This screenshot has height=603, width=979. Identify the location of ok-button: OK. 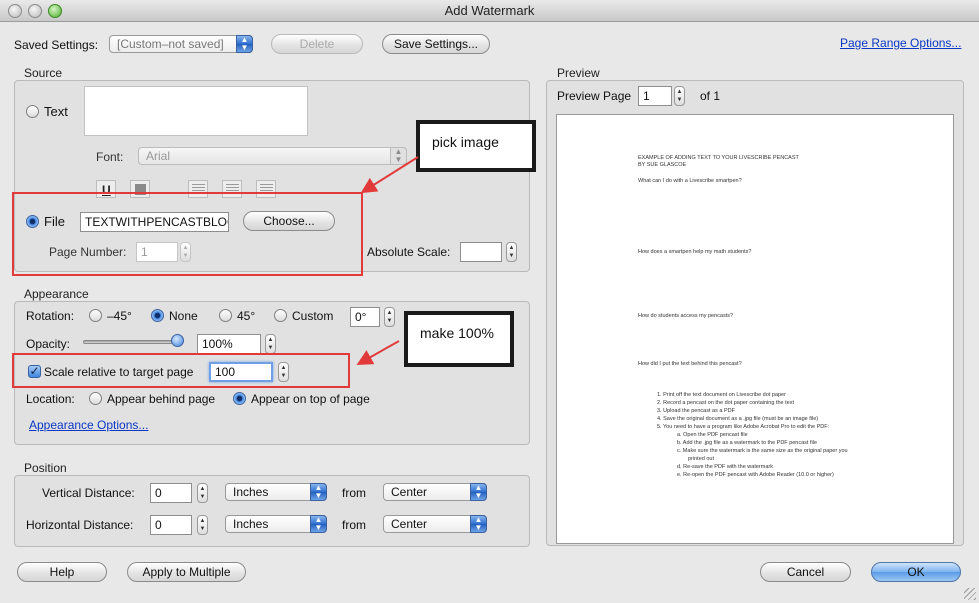
(916, 572).